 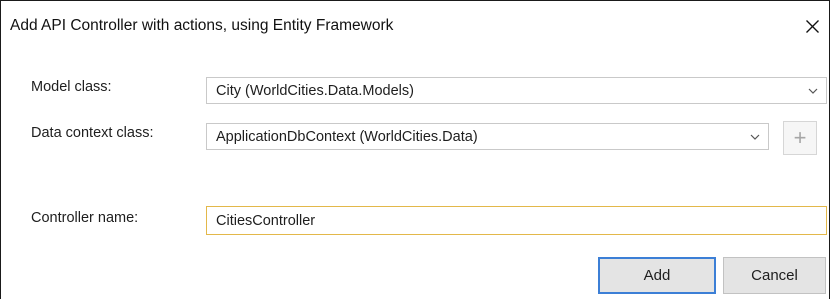 I want to click on add-button: Add, so click(x=657, y=275).